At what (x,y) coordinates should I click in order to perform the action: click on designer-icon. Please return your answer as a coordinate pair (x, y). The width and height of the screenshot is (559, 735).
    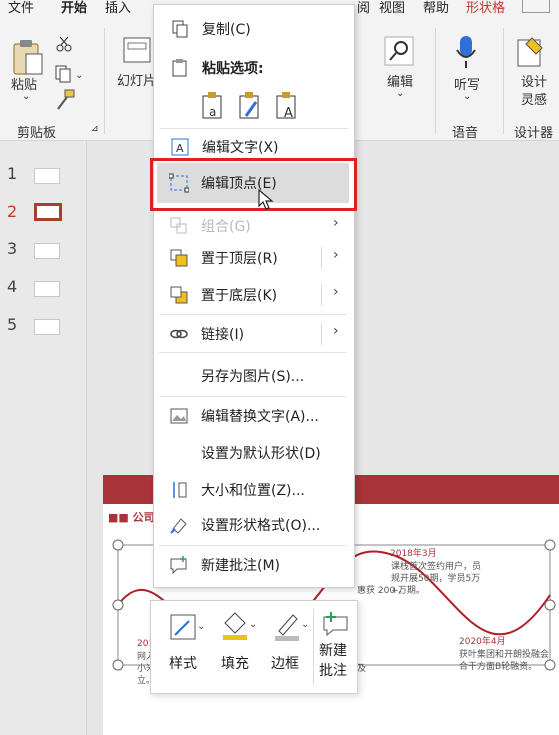
    Looking at the image, I should click on (532, 52).